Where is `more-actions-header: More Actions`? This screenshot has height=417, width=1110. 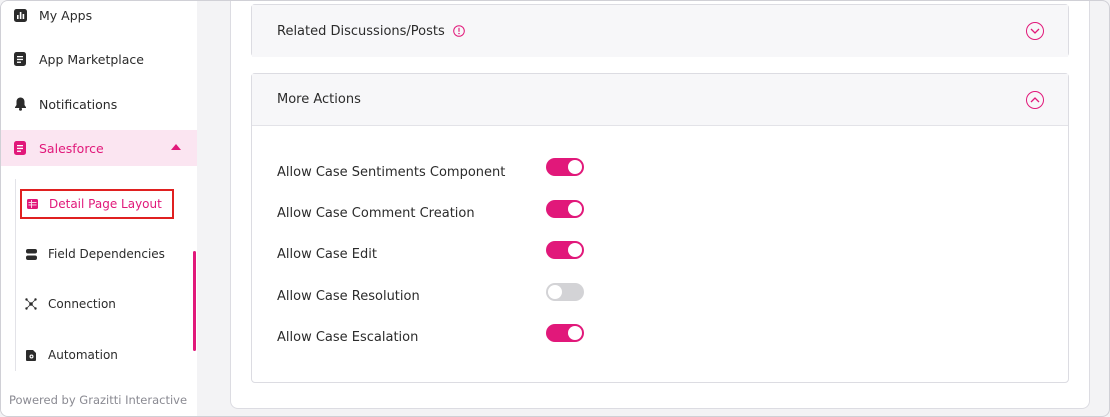 more-actions-header: More Actions is located at coordinates (660, 100).